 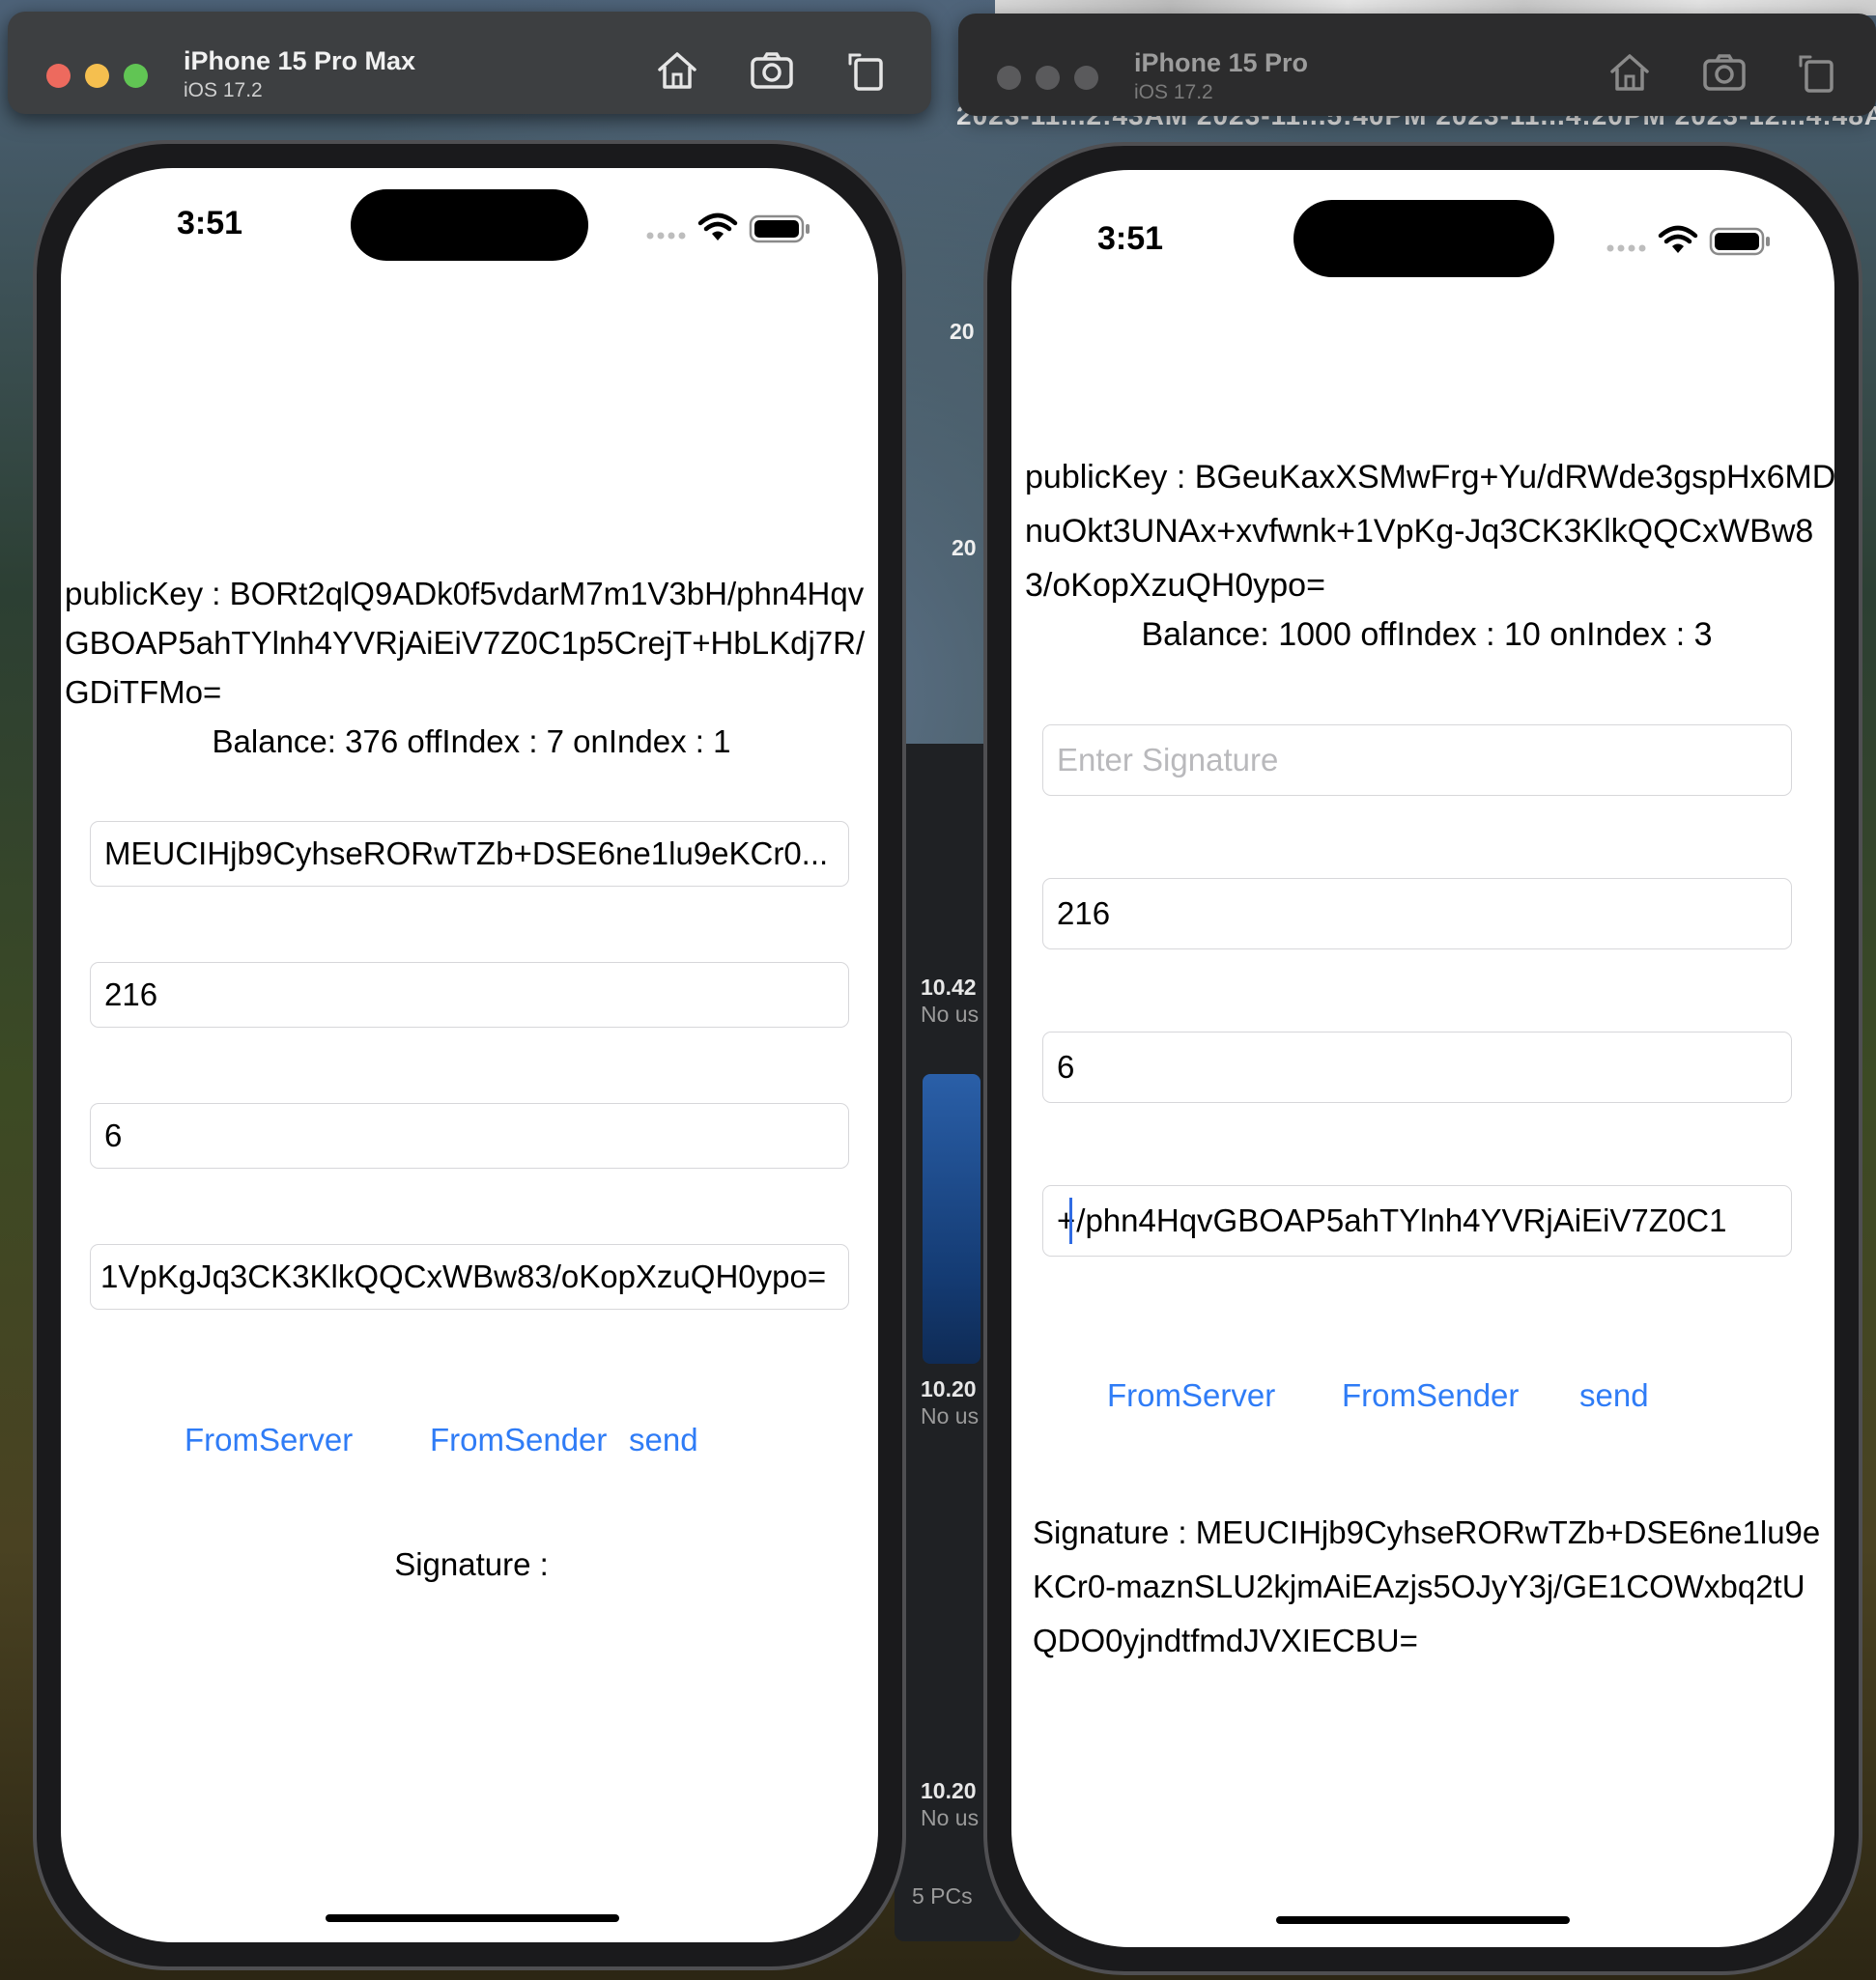 I want to click on text-caret, so click(x=1071, y=1221).